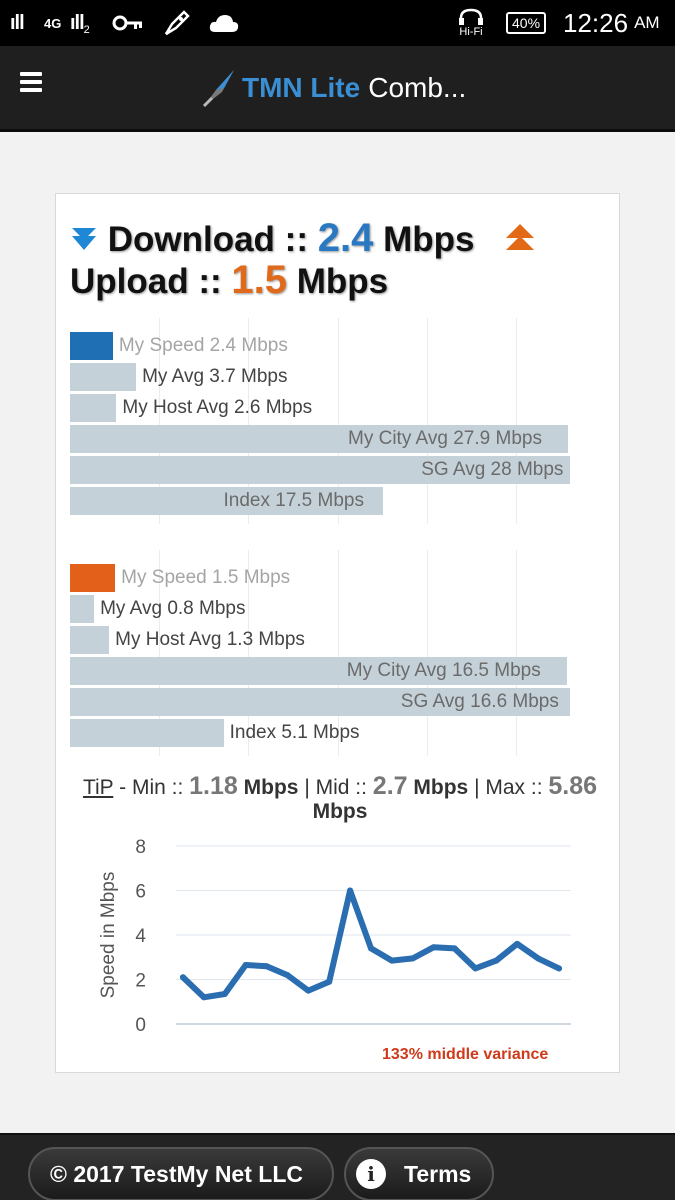 This screenshot has height=1200, width=675. I want to click on upload-unit: Mbps, so click(342, 281).